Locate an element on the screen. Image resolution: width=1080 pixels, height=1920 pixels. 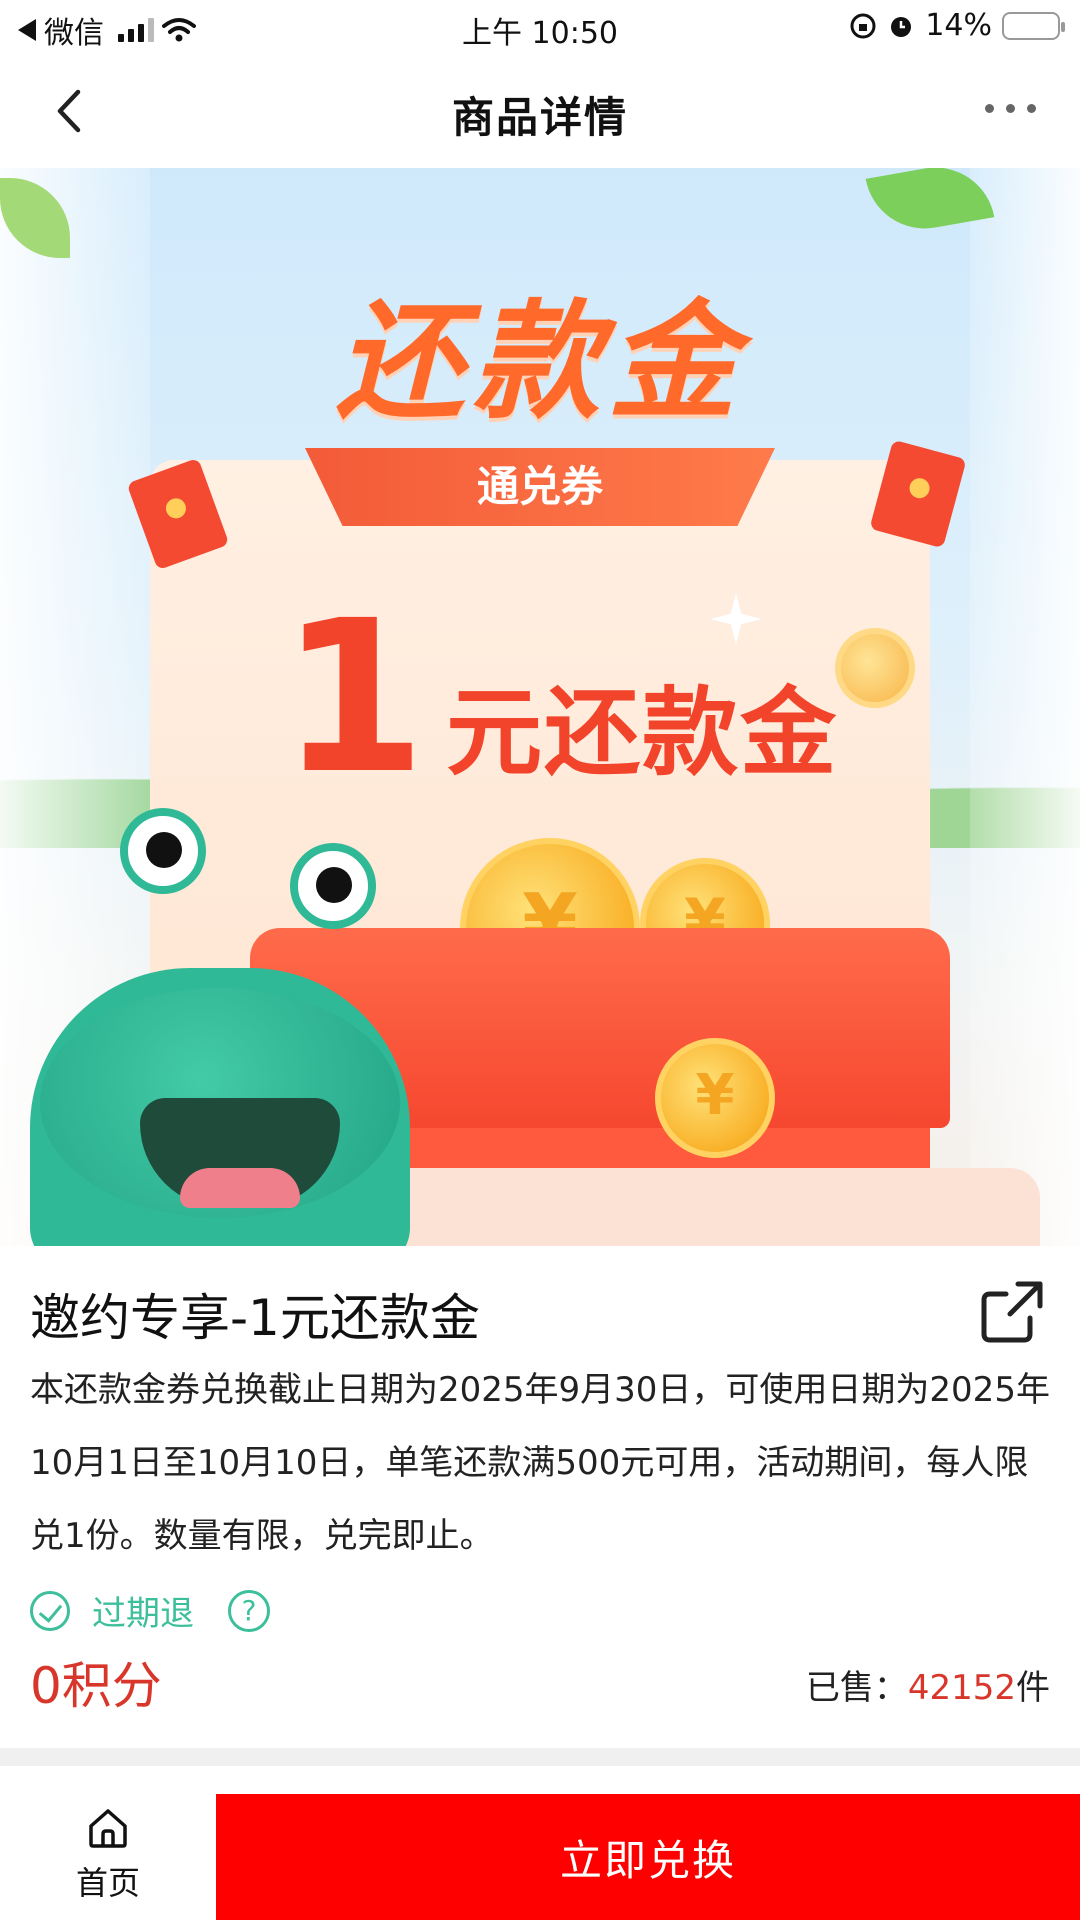
check-circle-icon is located at coordinates (50, 1610).